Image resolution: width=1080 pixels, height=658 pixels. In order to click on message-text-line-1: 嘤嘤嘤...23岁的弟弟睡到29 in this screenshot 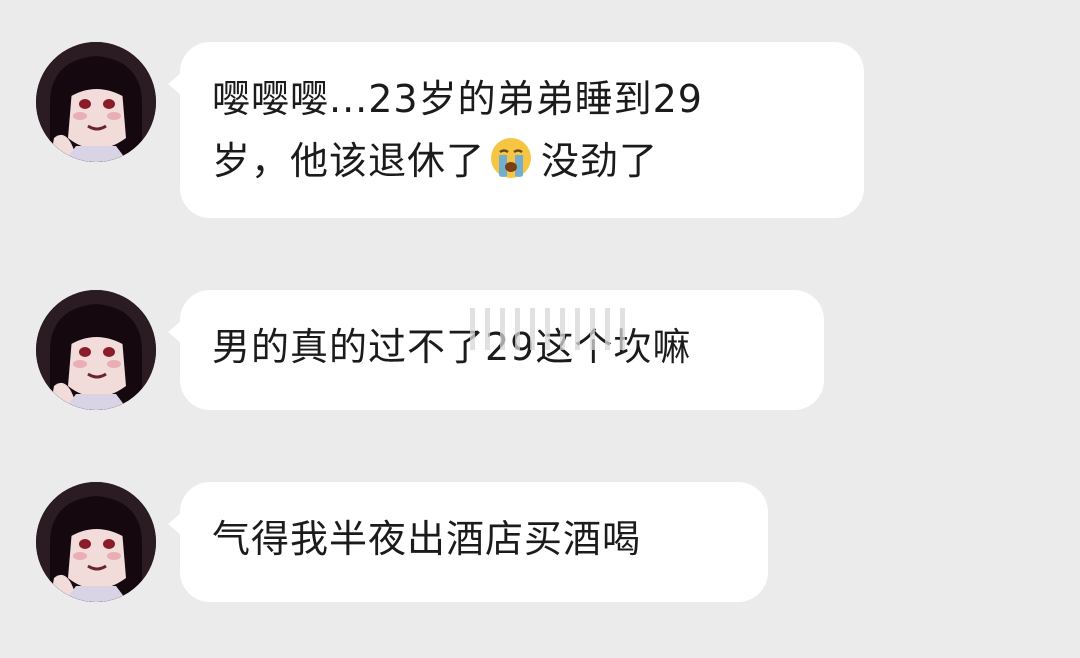, I will do `click(457, 99)`.